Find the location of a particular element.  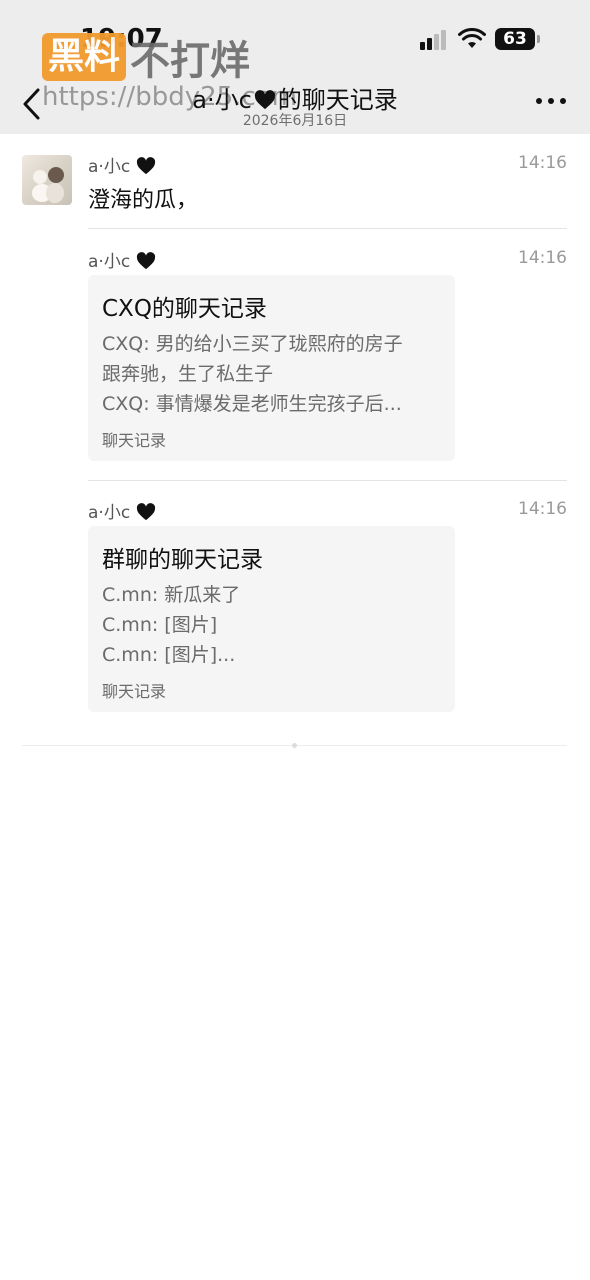

end-dot is located at coordinates (294, 745).